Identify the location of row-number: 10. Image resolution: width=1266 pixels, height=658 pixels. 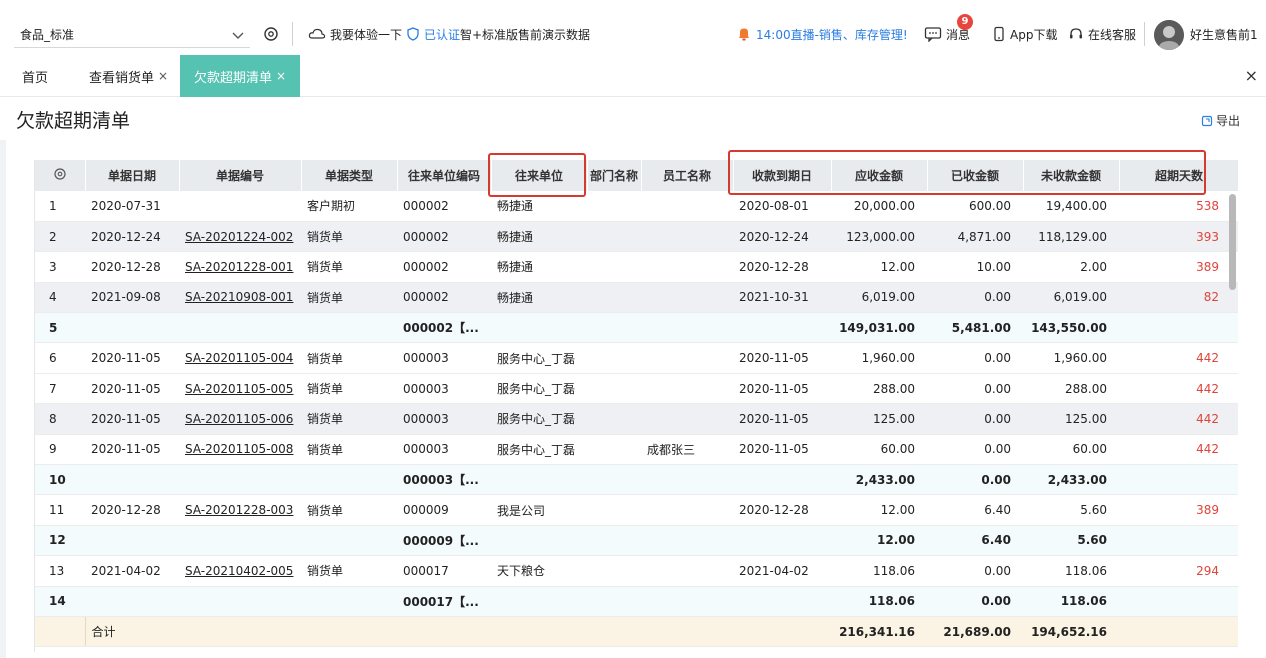
(60, 480).